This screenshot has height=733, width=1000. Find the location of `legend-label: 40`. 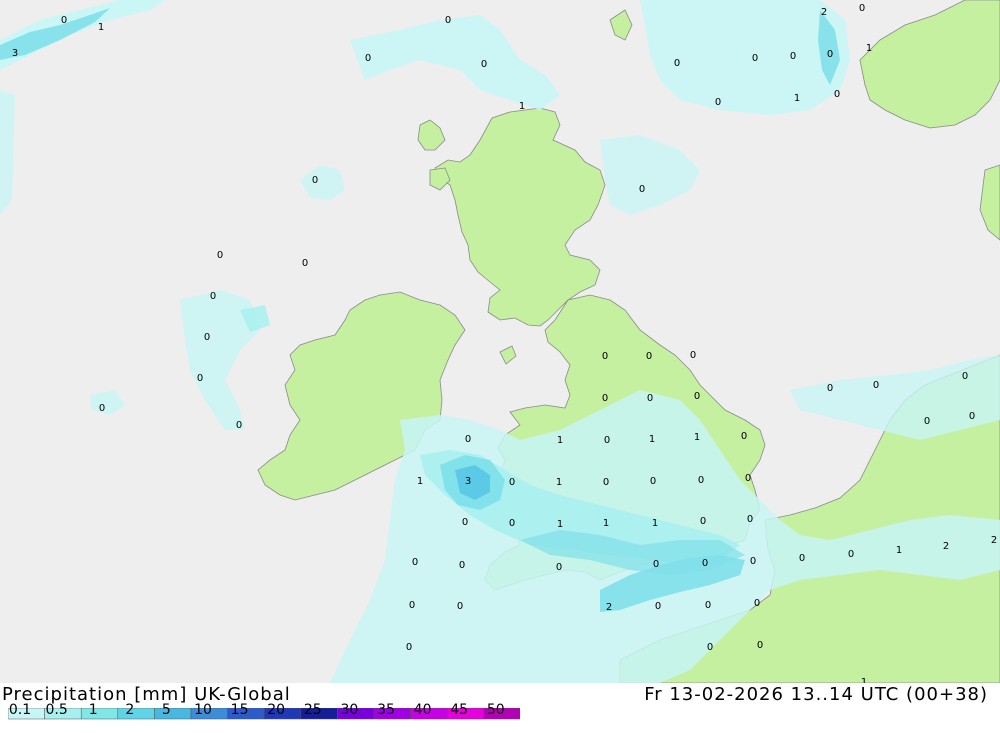

legend-label: 40 is located at coordinates (422, 710).